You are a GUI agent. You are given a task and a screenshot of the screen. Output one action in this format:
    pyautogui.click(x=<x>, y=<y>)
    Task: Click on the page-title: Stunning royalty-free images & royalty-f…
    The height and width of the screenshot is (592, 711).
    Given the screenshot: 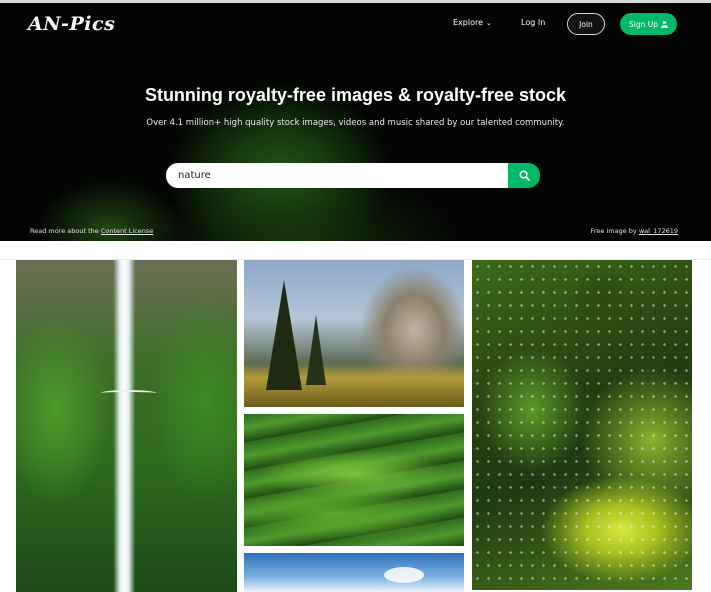 What is the action you would take?
    pyautogui.click(x=355, y=95)
    